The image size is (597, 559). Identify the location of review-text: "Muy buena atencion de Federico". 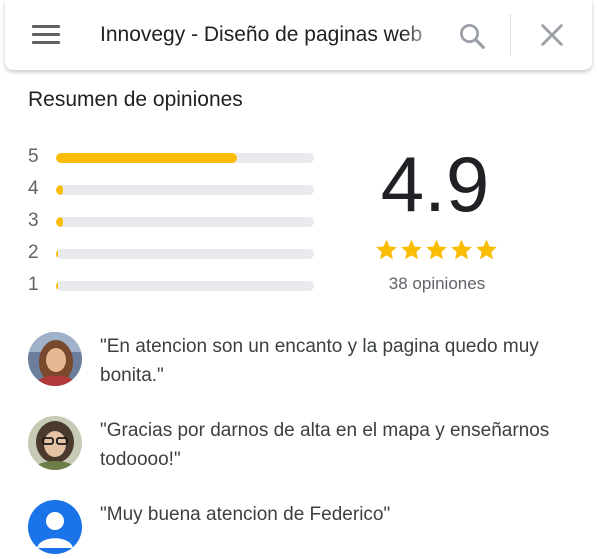
(245, 514).